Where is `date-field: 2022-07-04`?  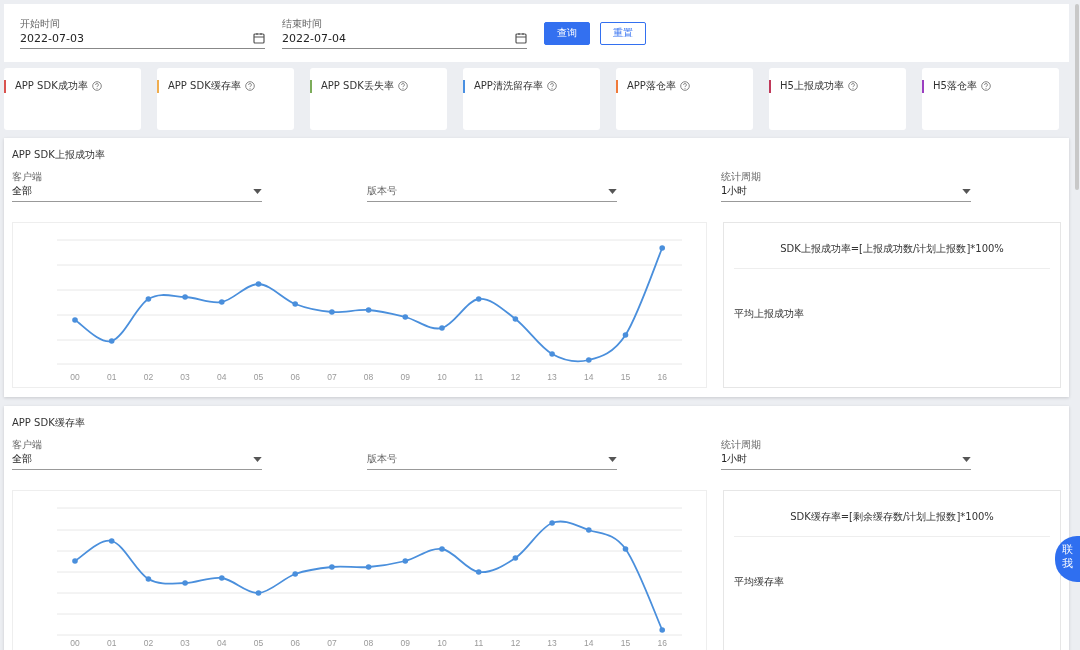
date-field: 2022-07-04 is located at coordinates (404, 39).